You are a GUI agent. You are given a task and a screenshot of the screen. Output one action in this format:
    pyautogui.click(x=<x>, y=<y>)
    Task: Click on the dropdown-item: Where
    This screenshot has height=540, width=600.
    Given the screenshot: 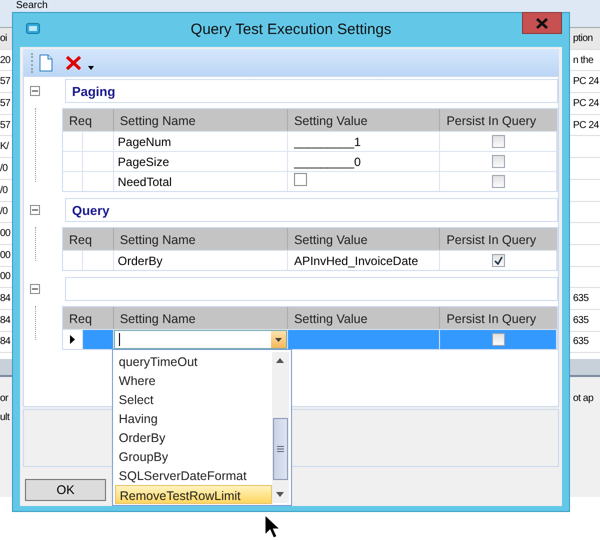 What is the action you would take?
    pyautogui.click(x=193, y=380)
    